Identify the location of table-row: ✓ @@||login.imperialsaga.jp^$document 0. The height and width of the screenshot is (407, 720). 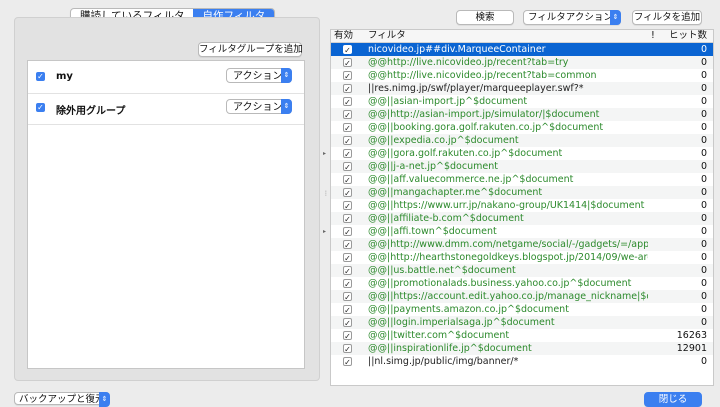
(522, 322).